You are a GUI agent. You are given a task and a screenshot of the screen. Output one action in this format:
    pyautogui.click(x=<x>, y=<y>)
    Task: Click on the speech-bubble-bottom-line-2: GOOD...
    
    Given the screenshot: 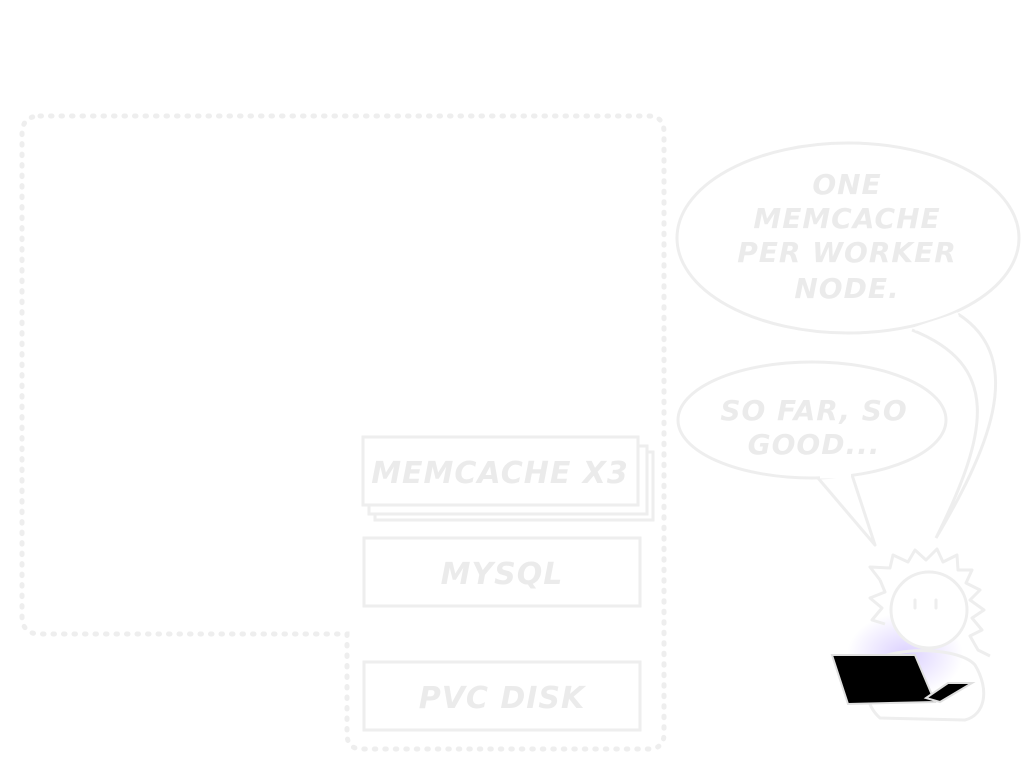 What is the action you would take?
    pyautogui.click(x=814, y=444)
    